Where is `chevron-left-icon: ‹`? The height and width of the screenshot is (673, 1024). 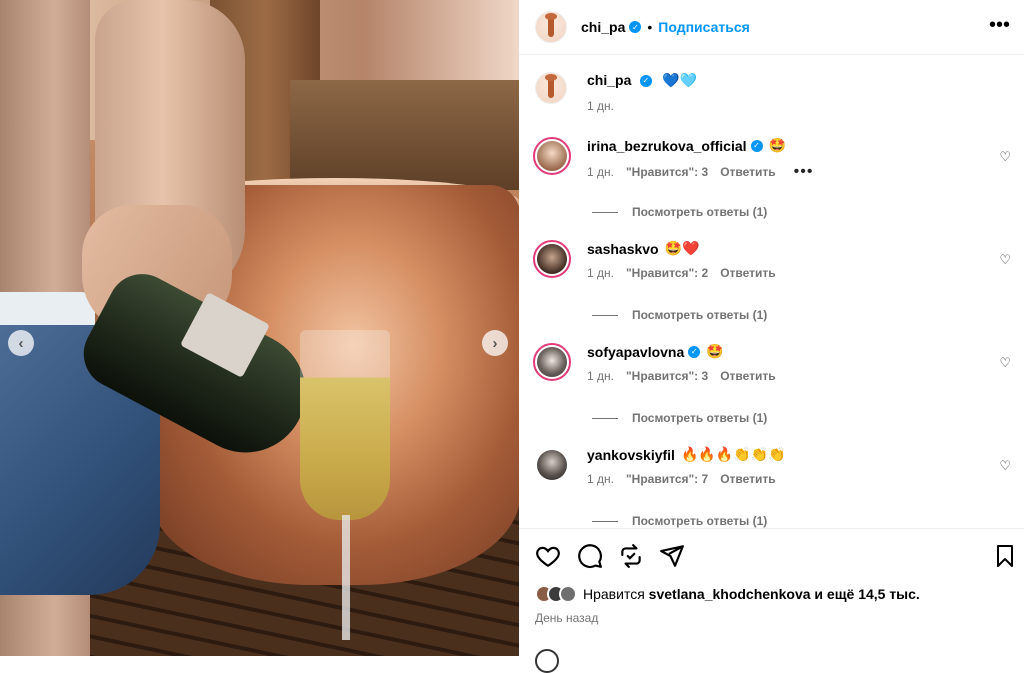
chevron-left-icon: ‹ is located at coordinates (21, 343).